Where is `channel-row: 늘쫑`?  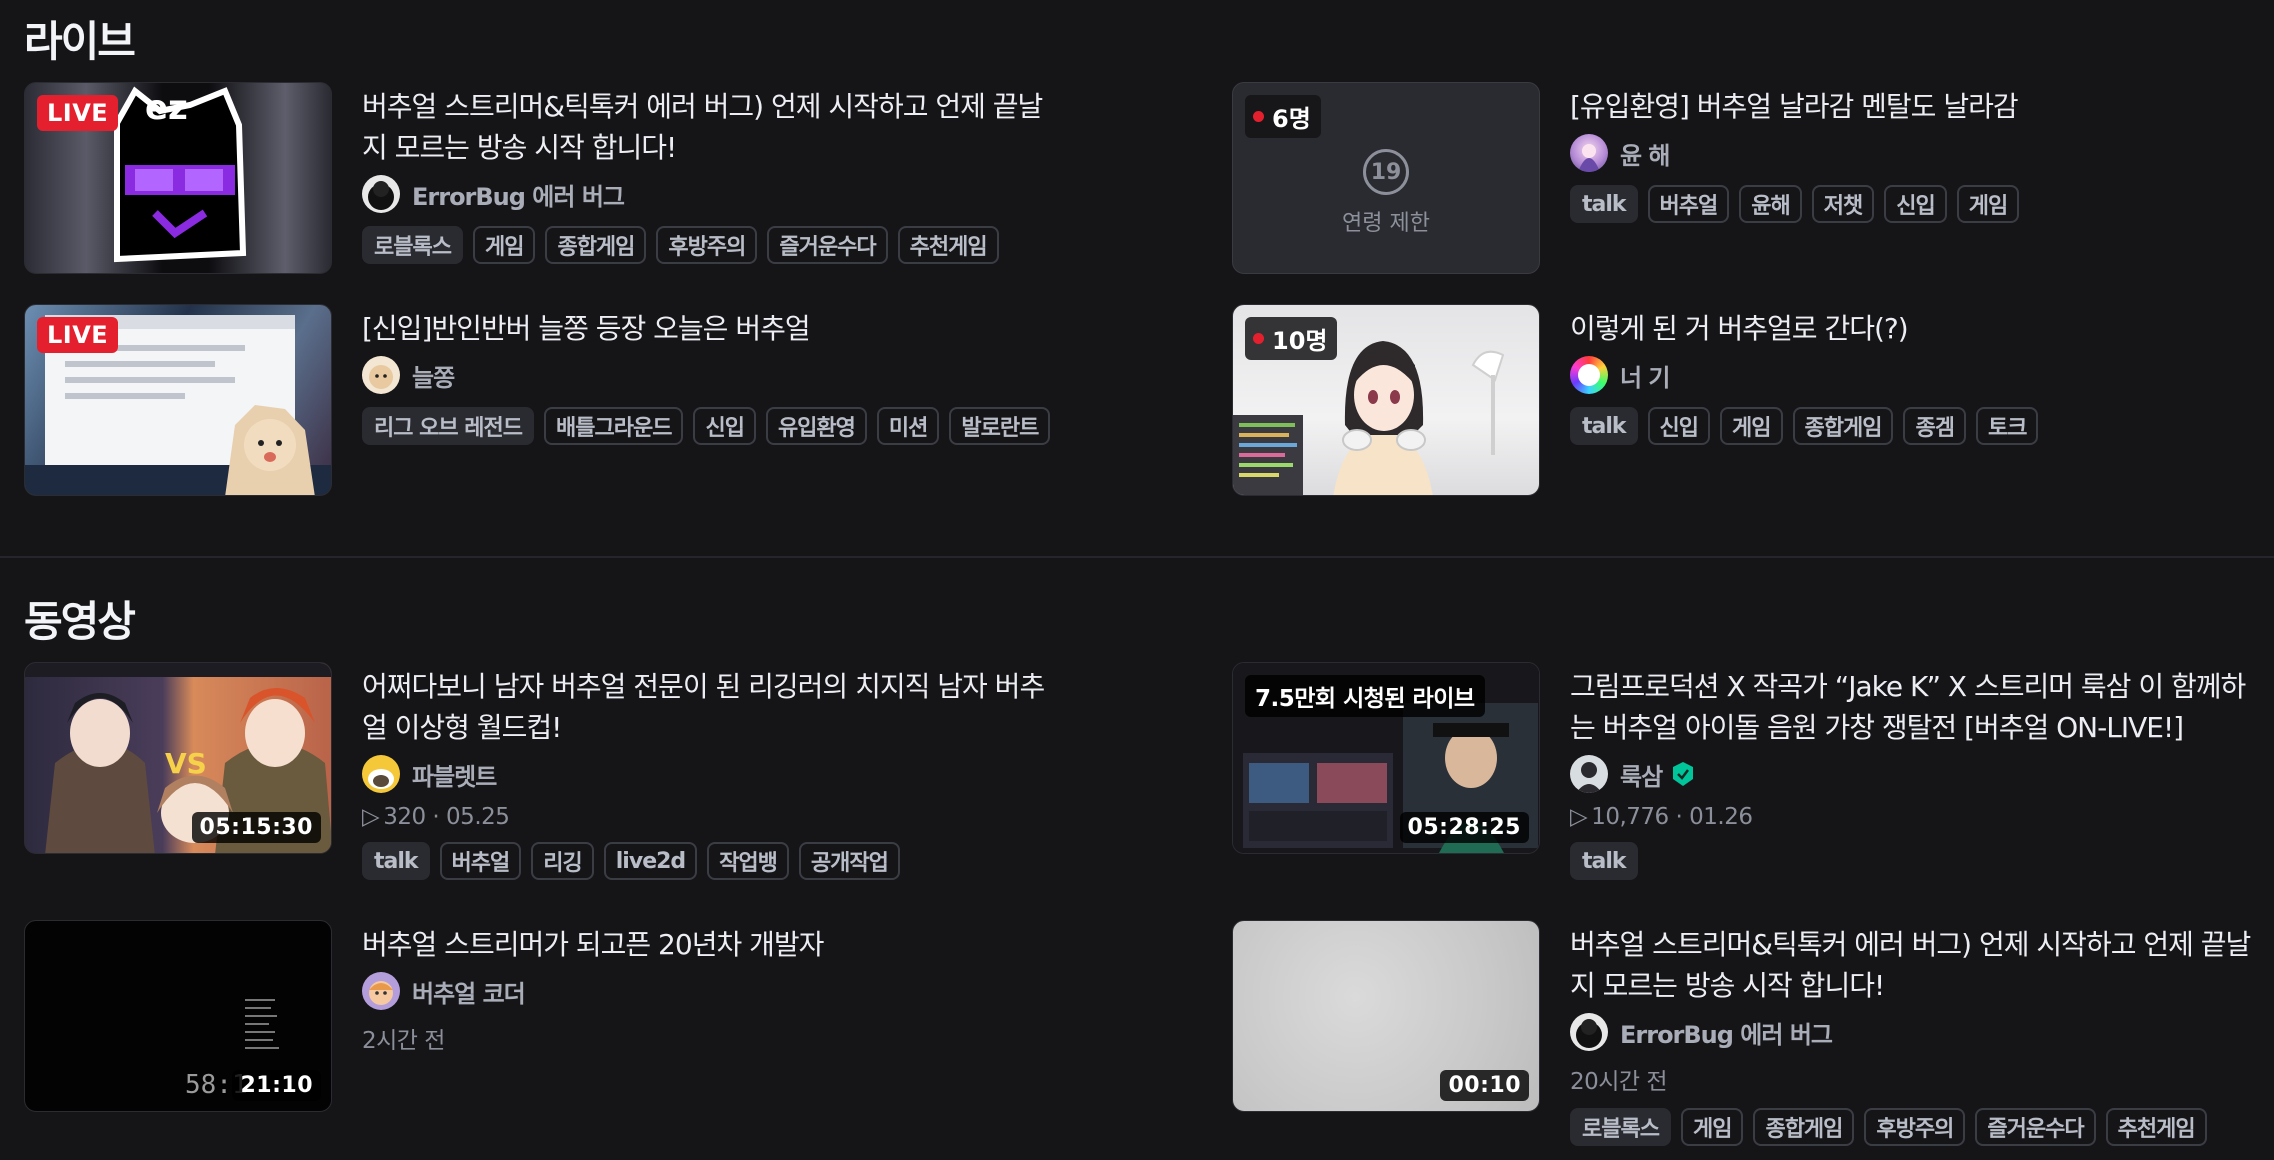 channel-row: 늘쫑 is located at coordinates (712, 375).